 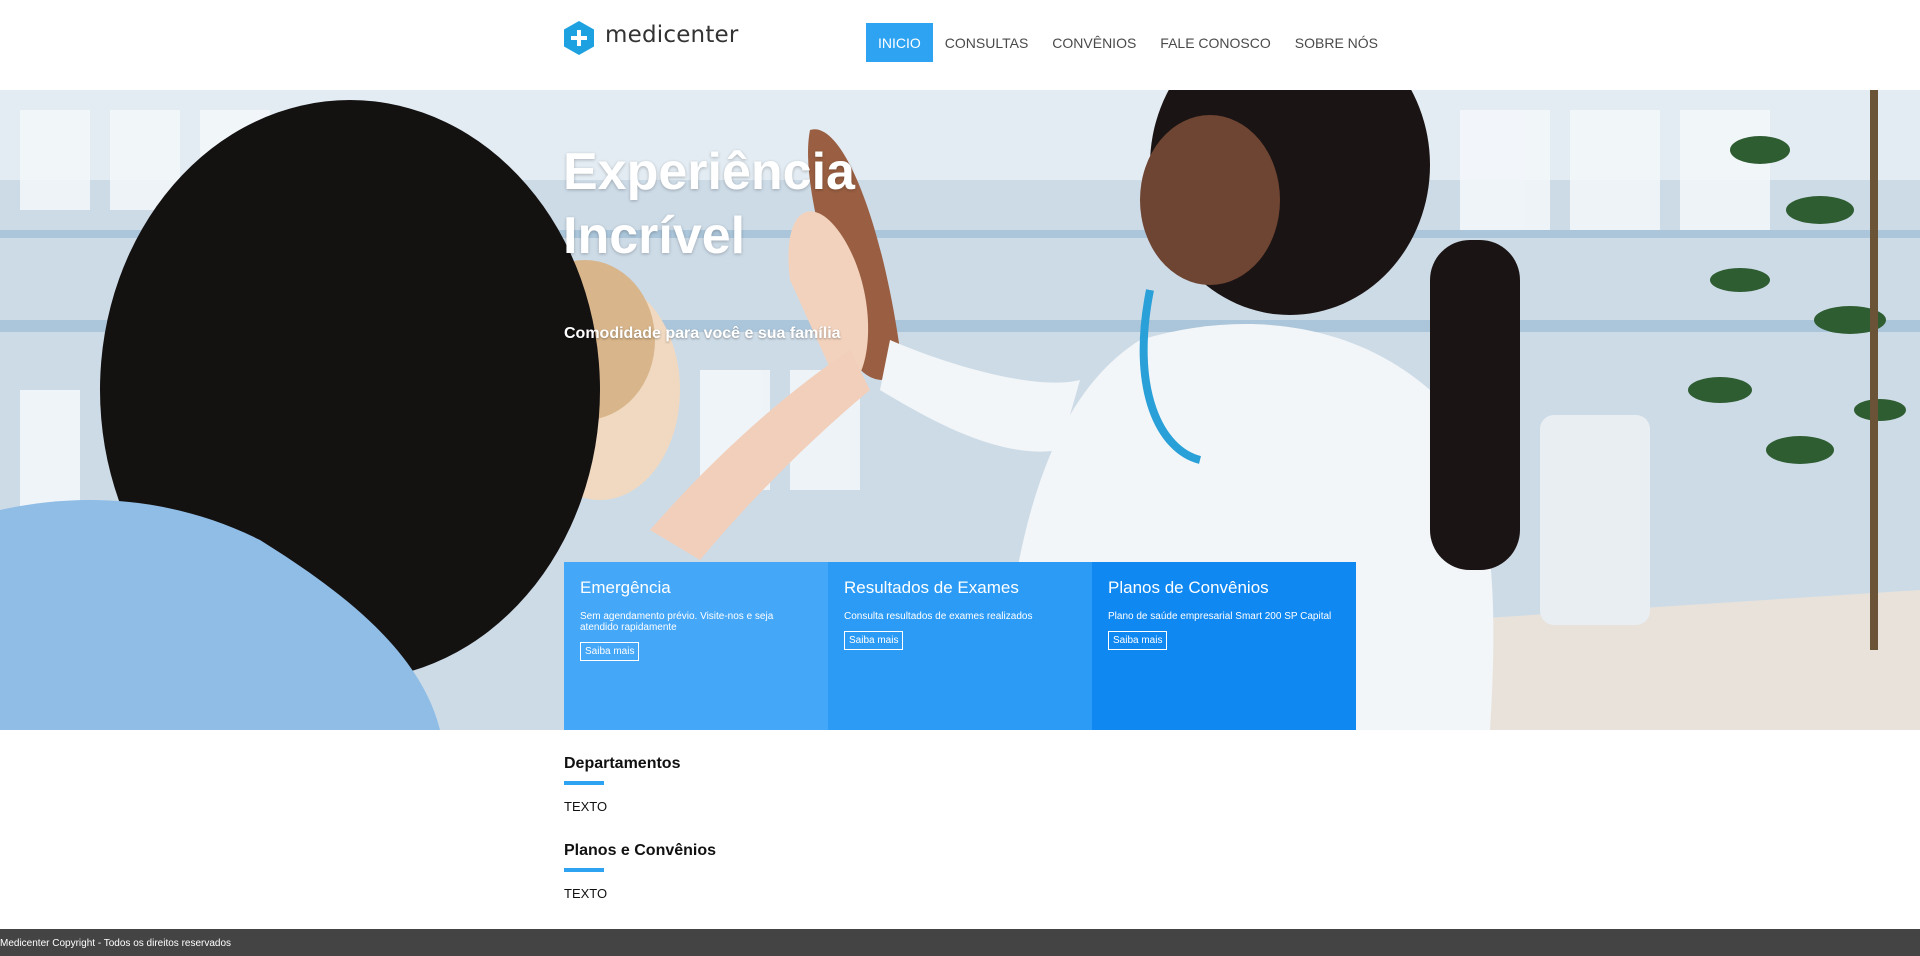 I want to click on hero-subtitle: Comodidade para você e sua família, so click(x=702, y=333).